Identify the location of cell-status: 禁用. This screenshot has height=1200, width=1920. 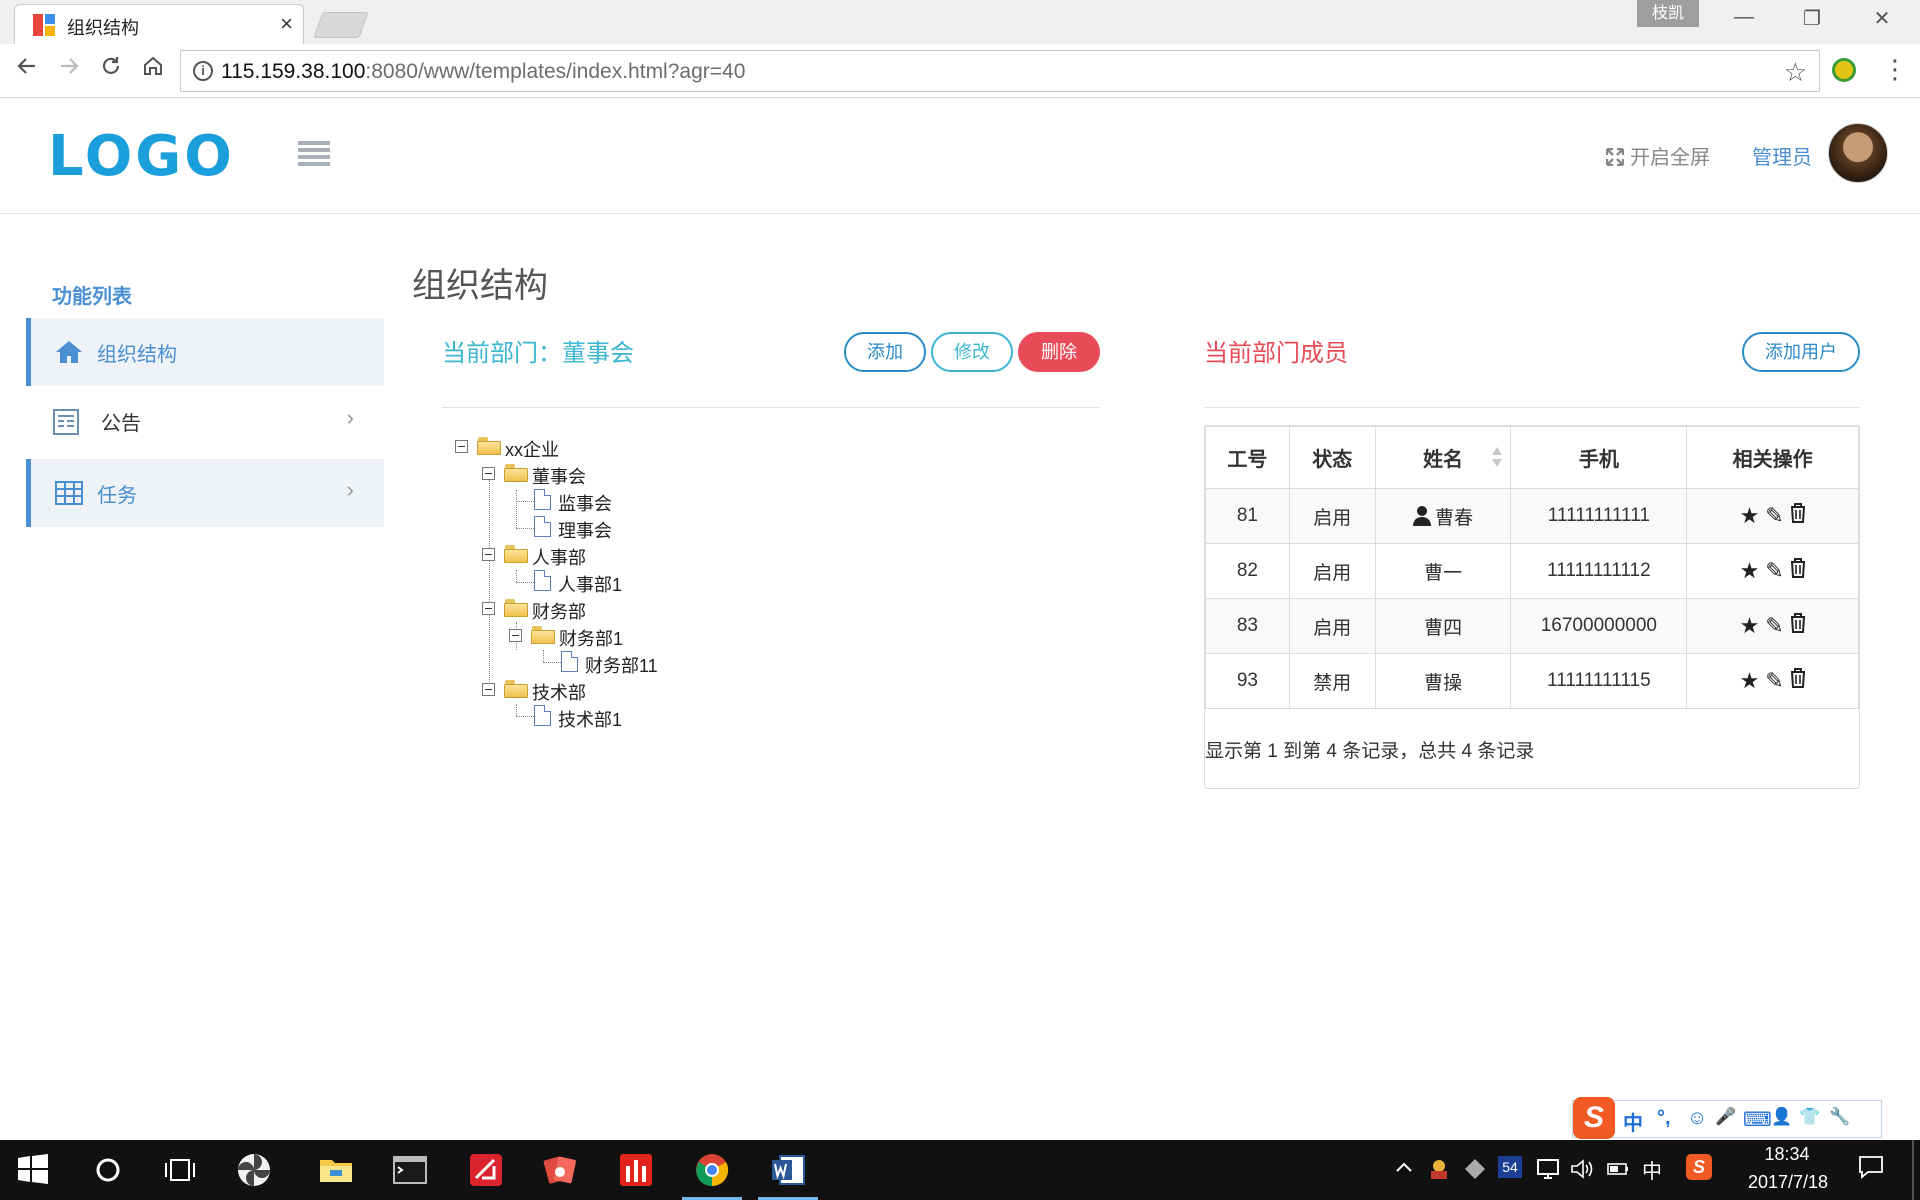
(1332, 681).